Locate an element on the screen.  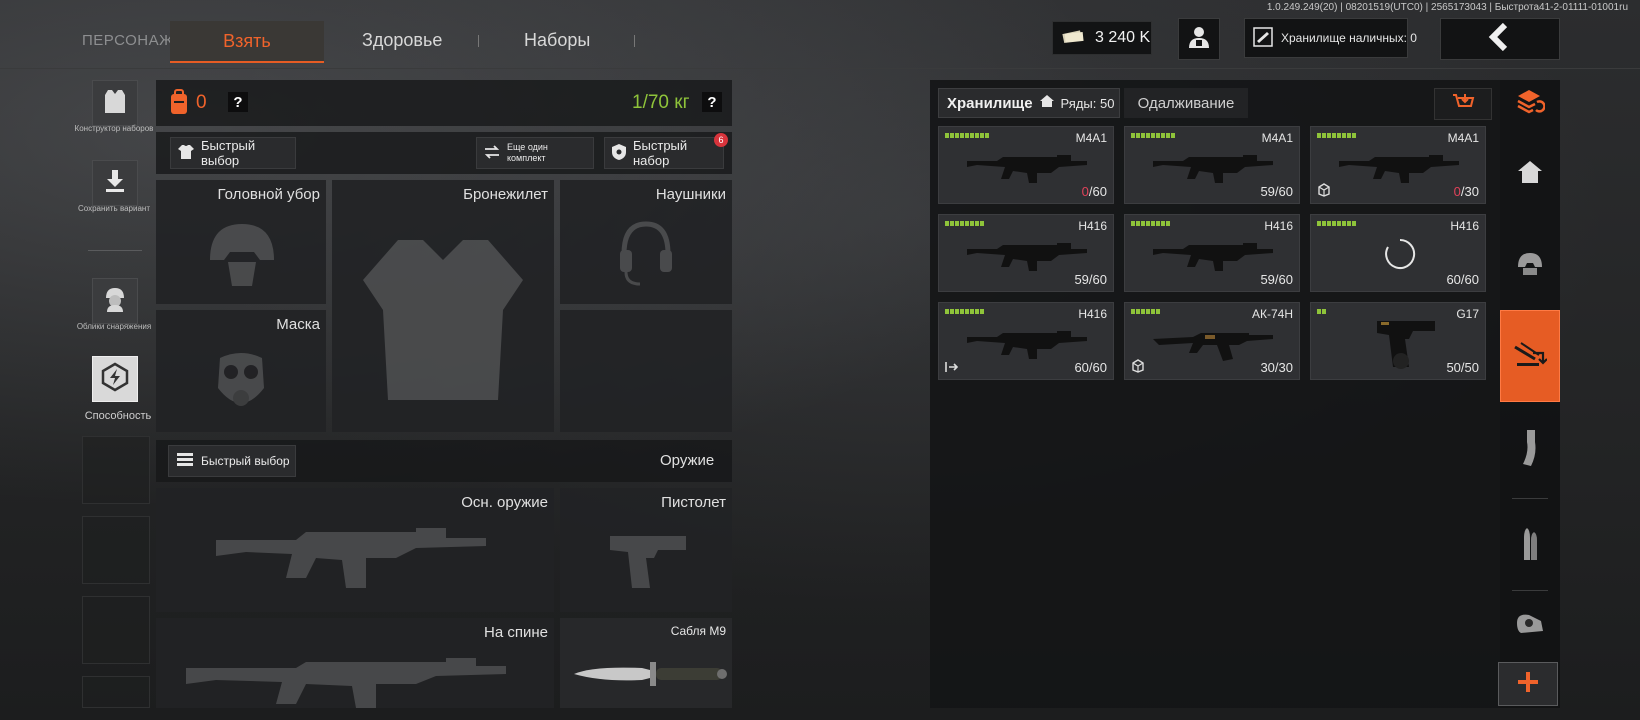
tab-storage: Хранилище Ряды: 50 is located at coordinates (1029, 103).